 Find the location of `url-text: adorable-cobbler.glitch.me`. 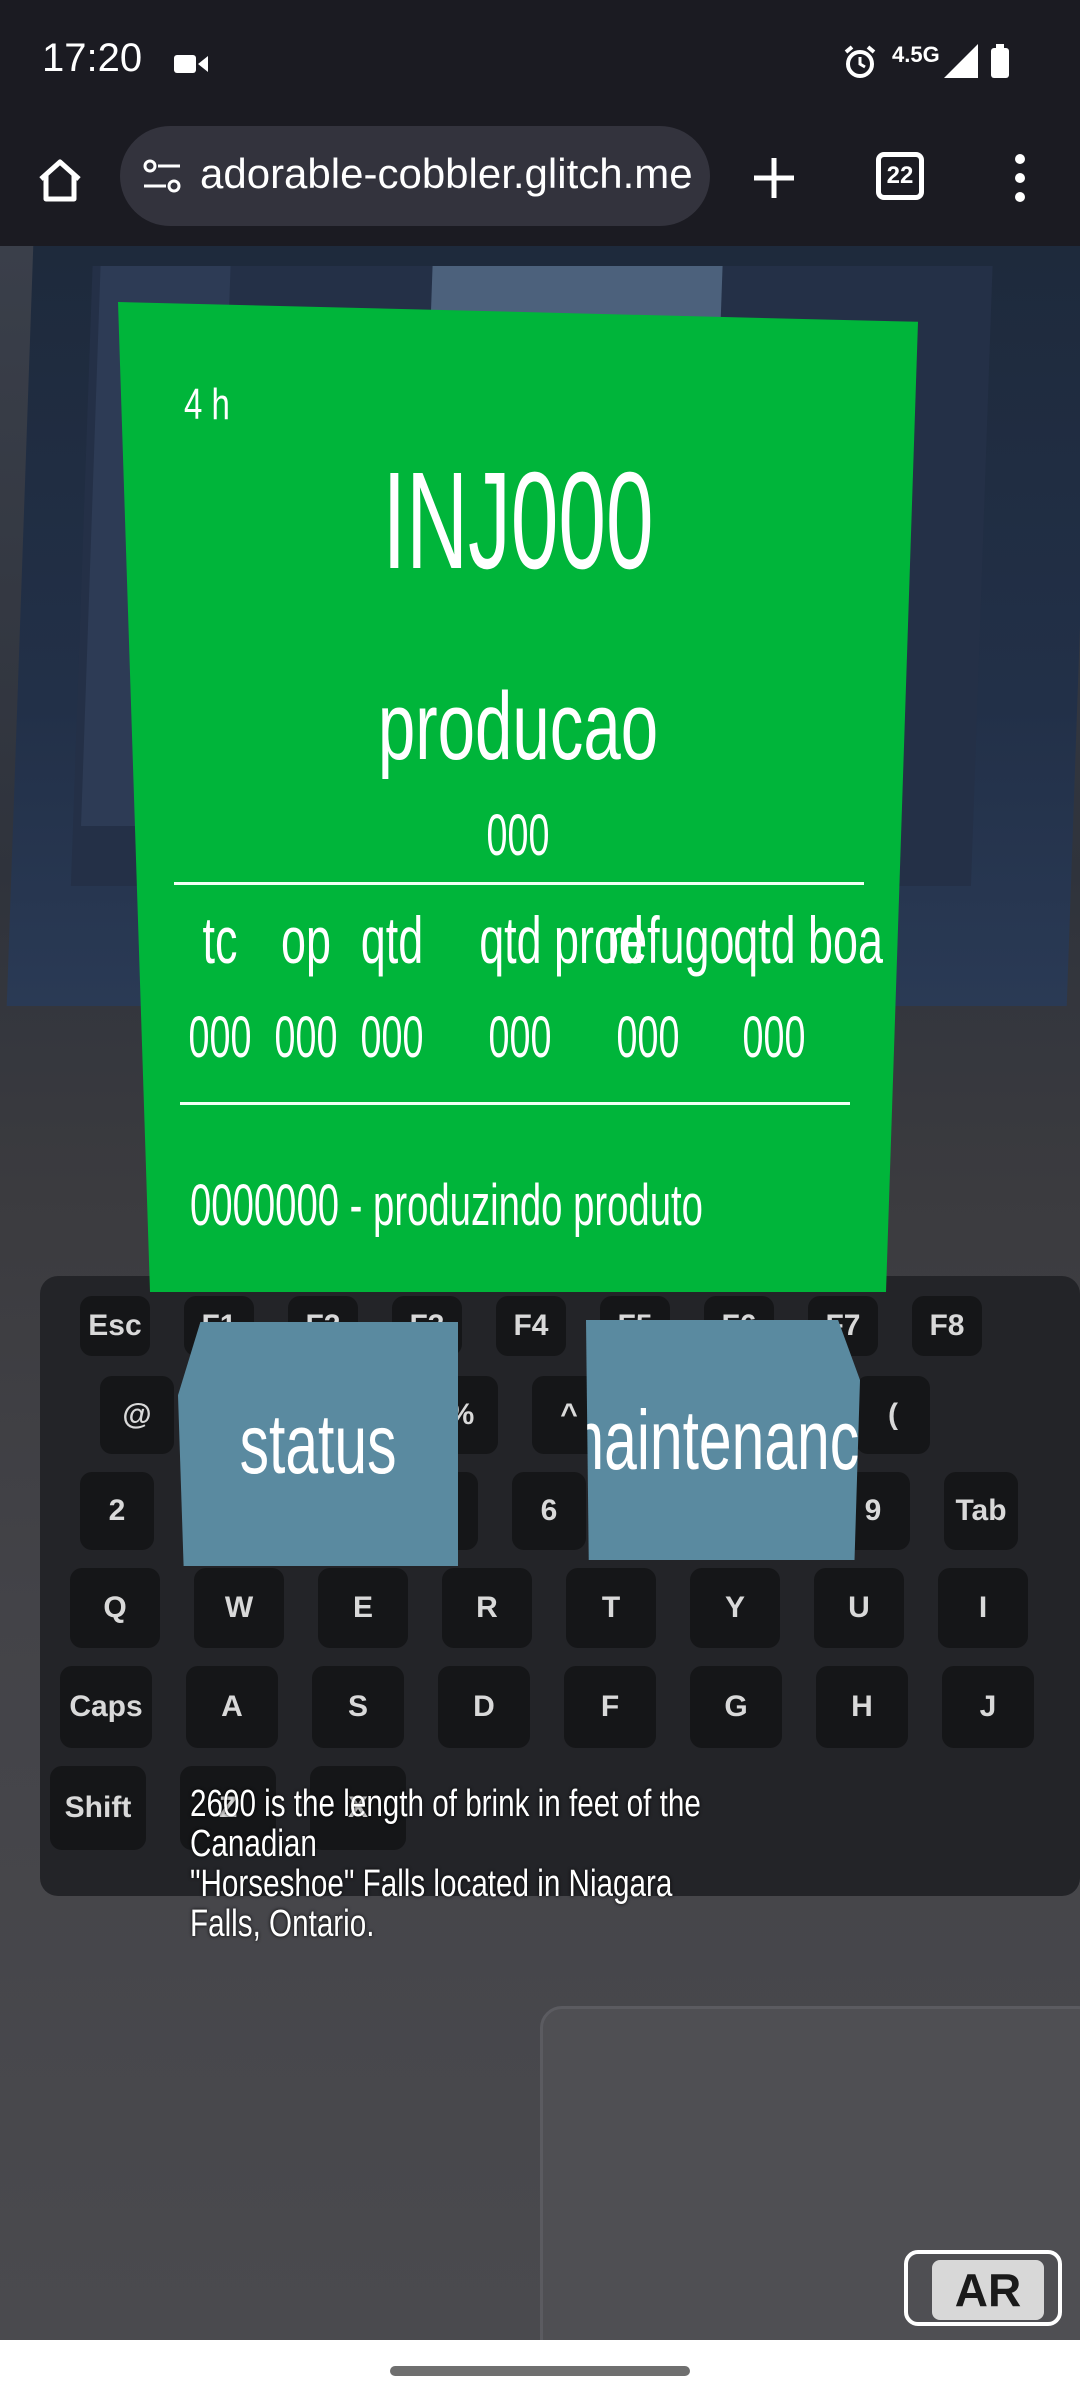

url-text: adorable-cobbler.glitch.me is located at coordinates (450, 174).